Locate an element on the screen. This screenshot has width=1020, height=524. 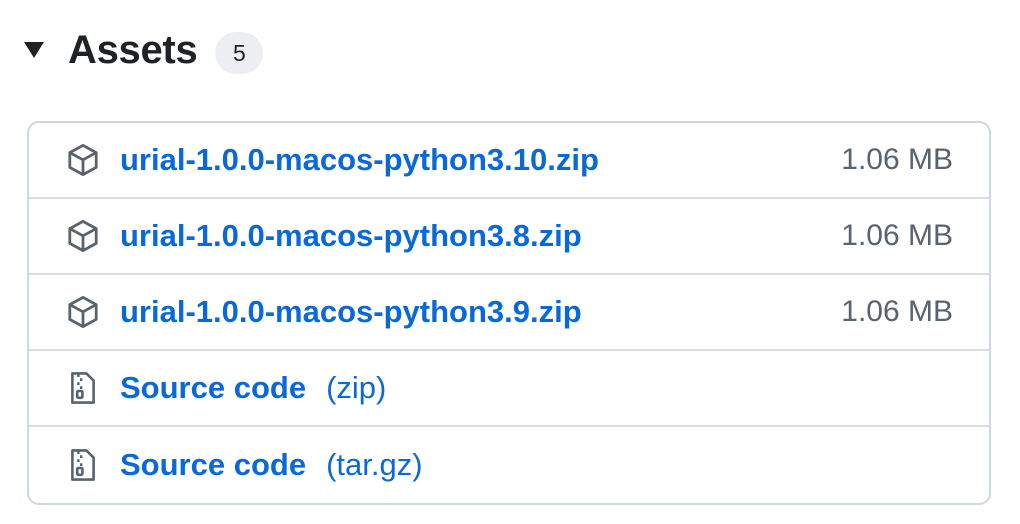
source-code-format: (tar.gz) is located at coordinates (374, 464).